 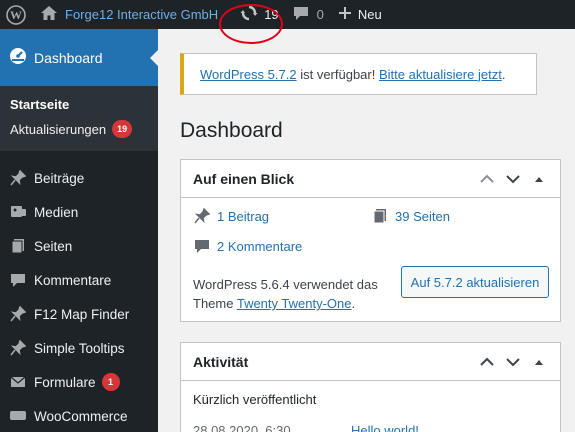 I want to click on updates-link: 19, so click(x=259, y=14).